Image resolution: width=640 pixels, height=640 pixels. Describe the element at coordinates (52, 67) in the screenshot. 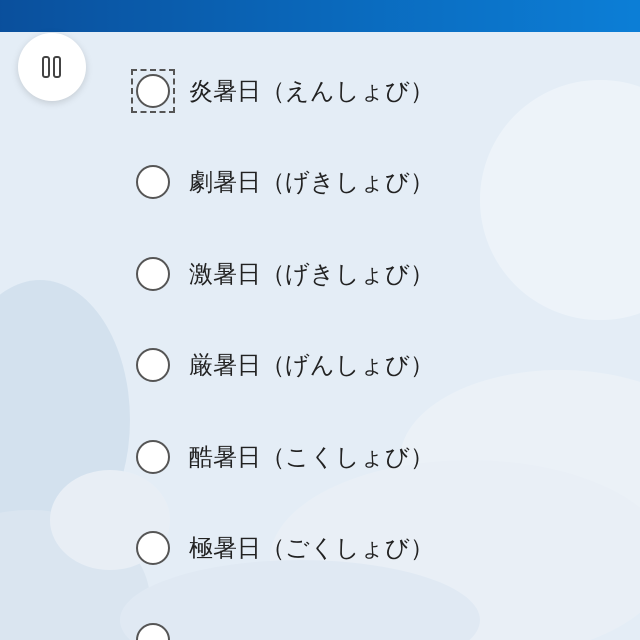

I see `pause-icon` at that location.